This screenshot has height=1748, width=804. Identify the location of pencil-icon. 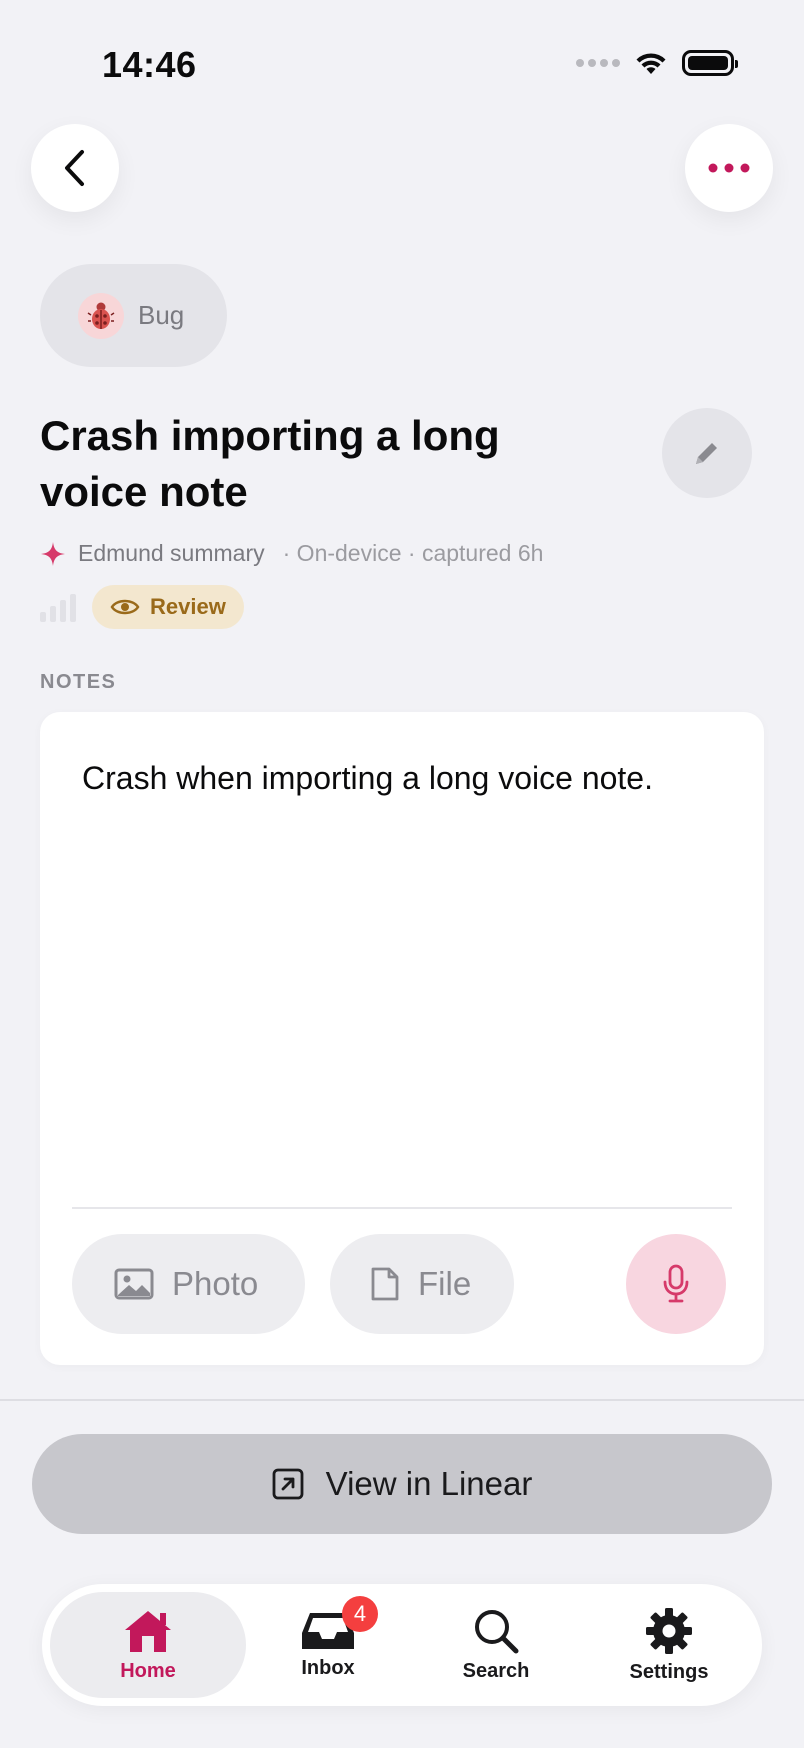
(706, 453).